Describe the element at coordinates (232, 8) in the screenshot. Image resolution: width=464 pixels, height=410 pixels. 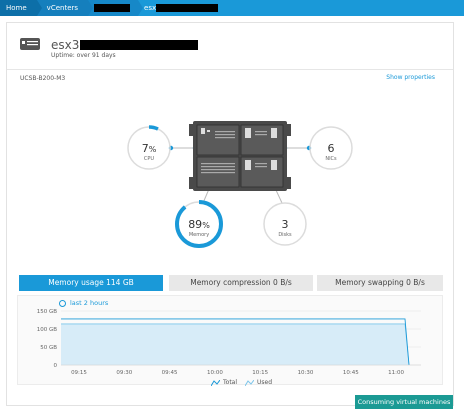
I see `breadcrumb: Home vCenters esx` at that location.